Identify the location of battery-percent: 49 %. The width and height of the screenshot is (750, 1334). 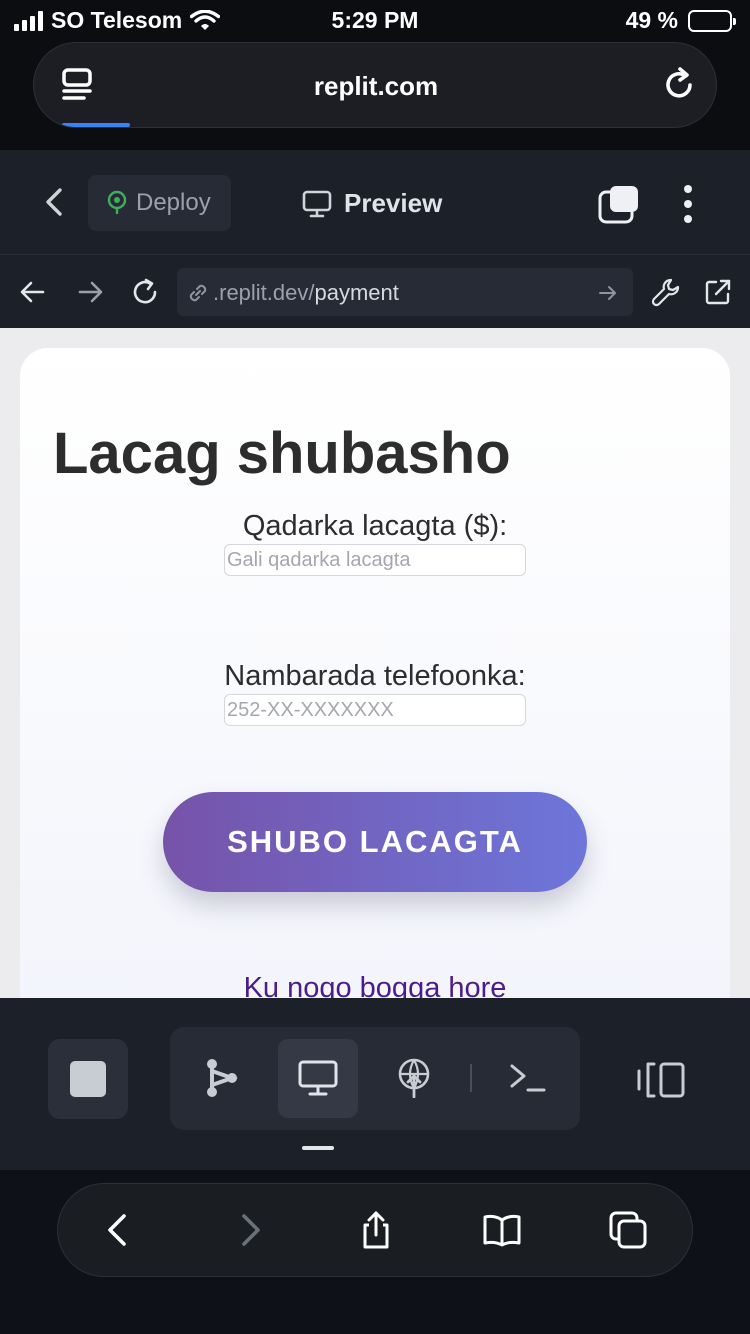
(651, 20).